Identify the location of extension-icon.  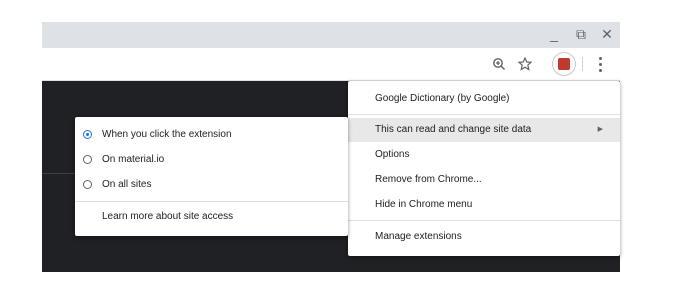
(564, 64).